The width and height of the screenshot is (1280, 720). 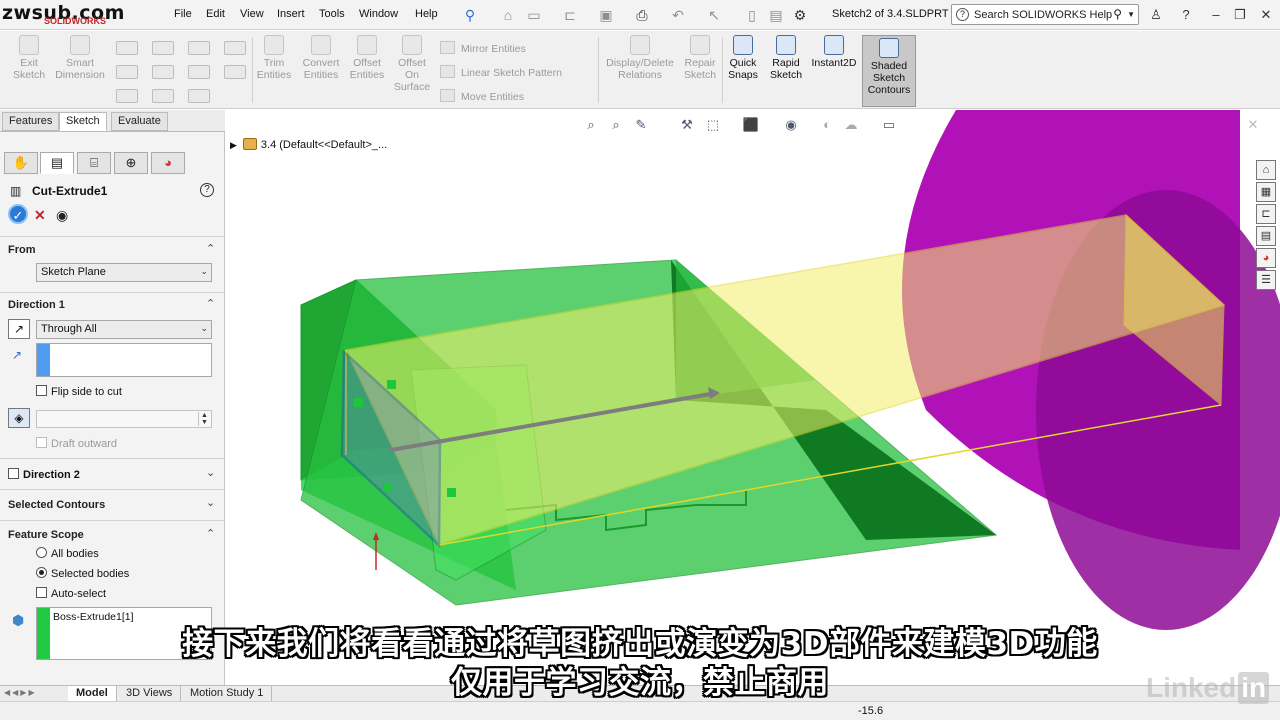 I want to click on offset-on-surface-button: Offset On Surface, so click(x=412, y=64).